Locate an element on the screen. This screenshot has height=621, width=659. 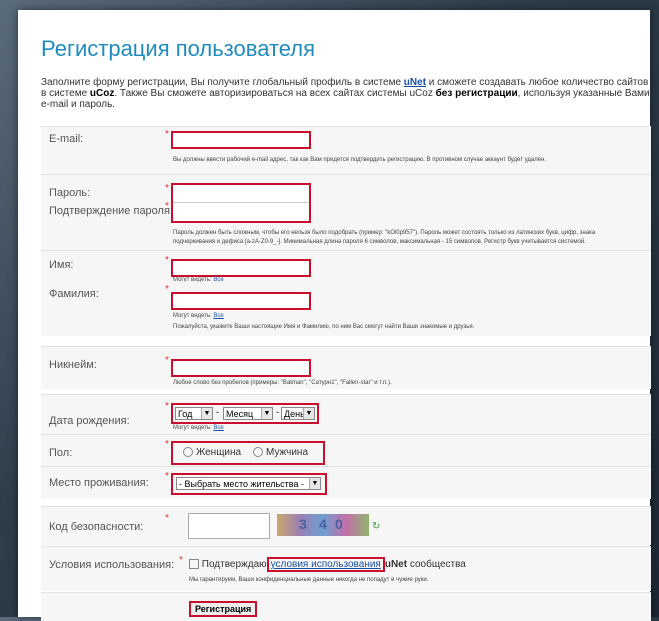
gender-label: Пол: is located at coordinates (61, 453).